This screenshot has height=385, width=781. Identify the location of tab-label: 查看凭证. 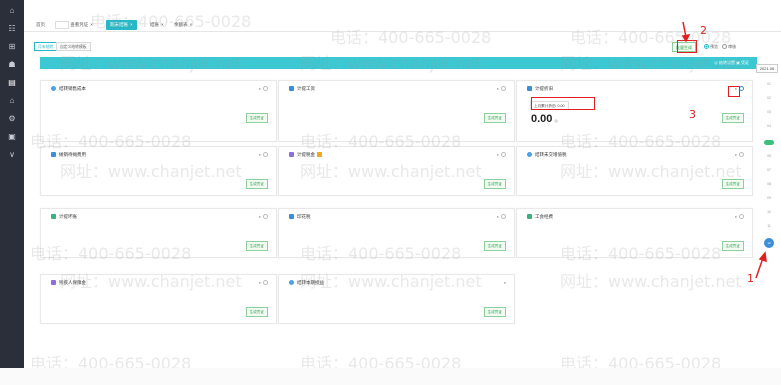
(79, 24).